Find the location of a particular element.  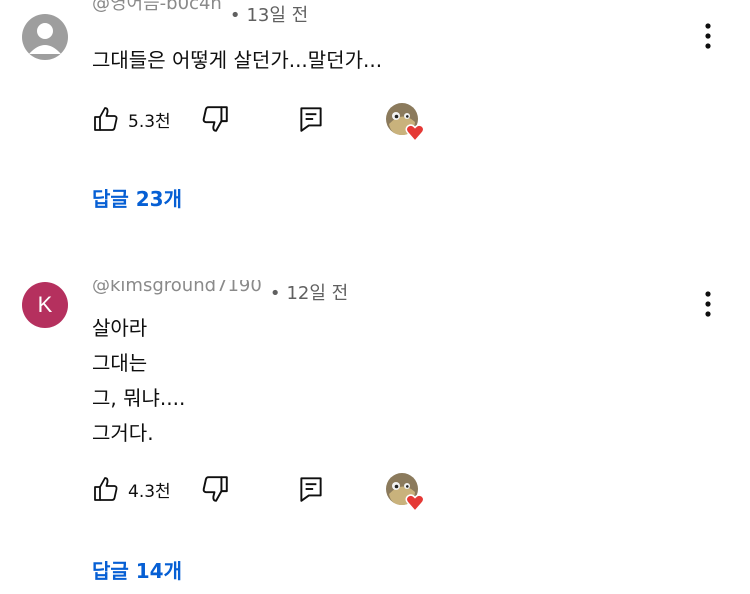

avatar: K is located at coordinates (45, 305).